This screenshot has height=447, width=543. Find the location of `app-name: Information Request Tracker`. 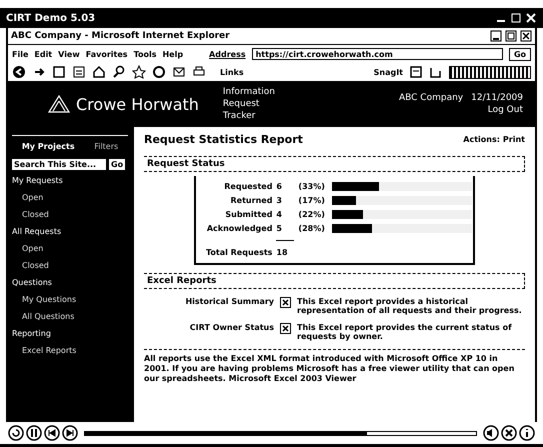

app-name: Information Request Tracker is located at coordinates (249, 104).